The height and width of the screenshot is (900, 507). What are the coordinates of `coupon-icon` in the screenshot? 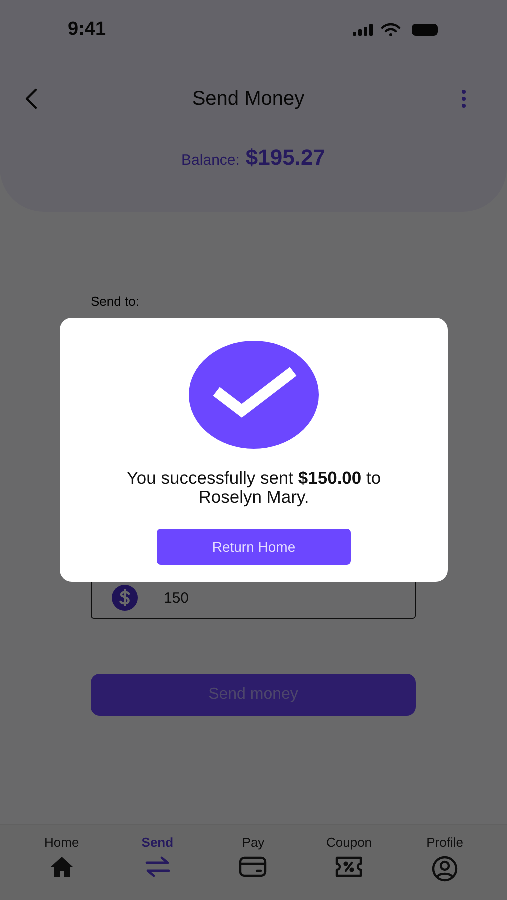 It's located at (349, 867).